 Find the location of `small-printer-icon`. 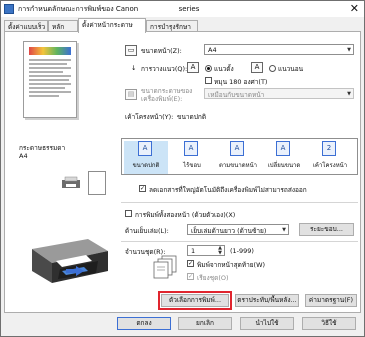

small-printer-icon is located at coordinates (71, 182).